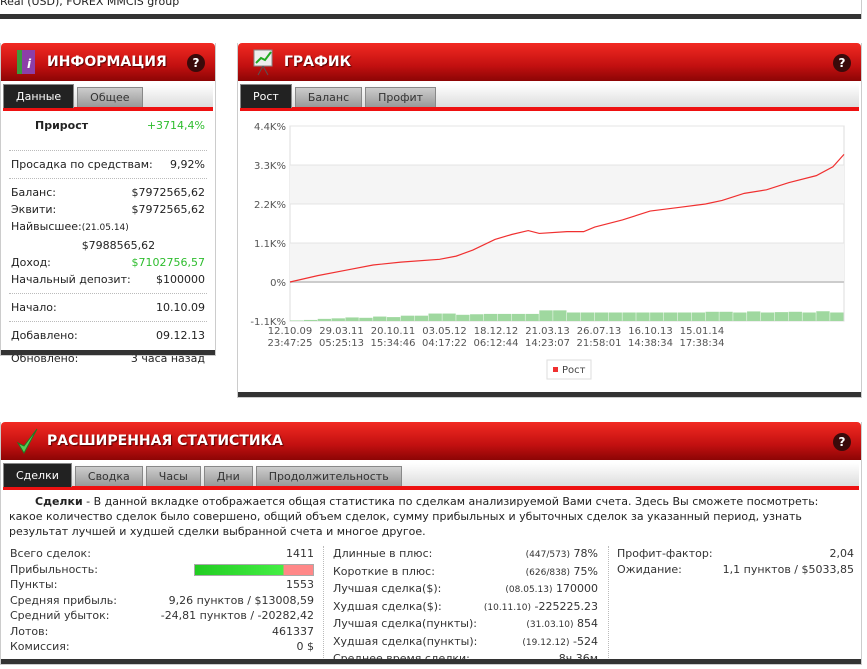 The width and height of the screenshot is (867, 669). Describe the element at coordinates (162, 632) in the screenshot. I see `stat-row: Лотов: 461337` at that location.